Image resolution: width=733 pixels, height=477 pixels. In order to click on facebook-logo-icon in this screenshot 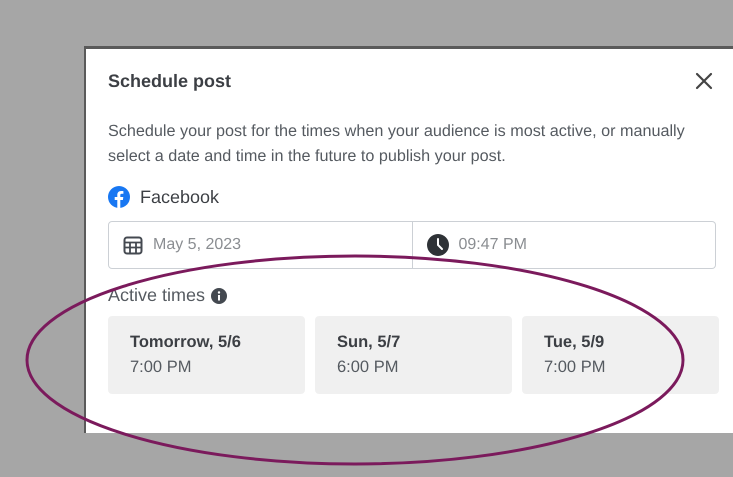, I will do `click(119, 197)`.